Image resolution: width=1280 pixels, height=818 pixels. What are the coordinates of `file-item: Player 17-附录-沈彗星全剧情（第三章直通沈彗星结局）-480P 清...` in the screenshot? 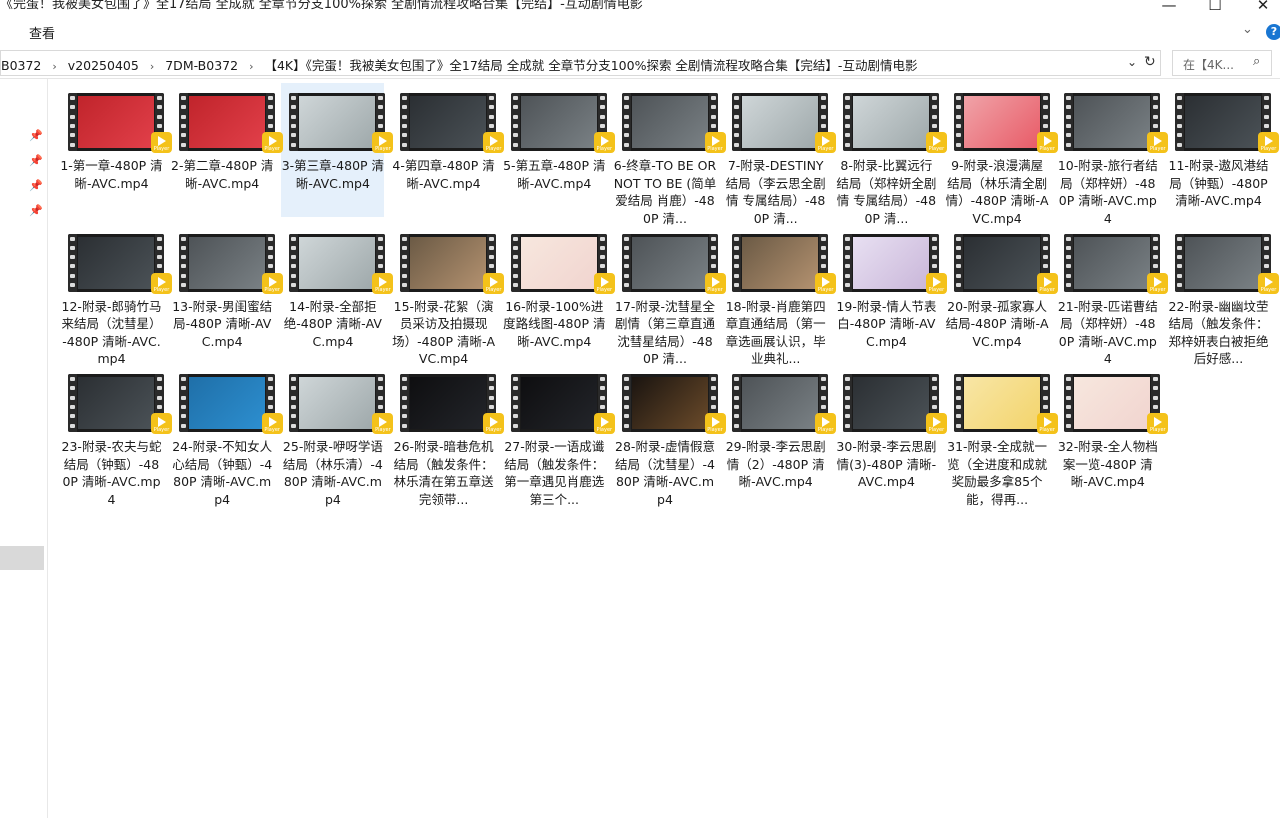 It's located at (670, 295).